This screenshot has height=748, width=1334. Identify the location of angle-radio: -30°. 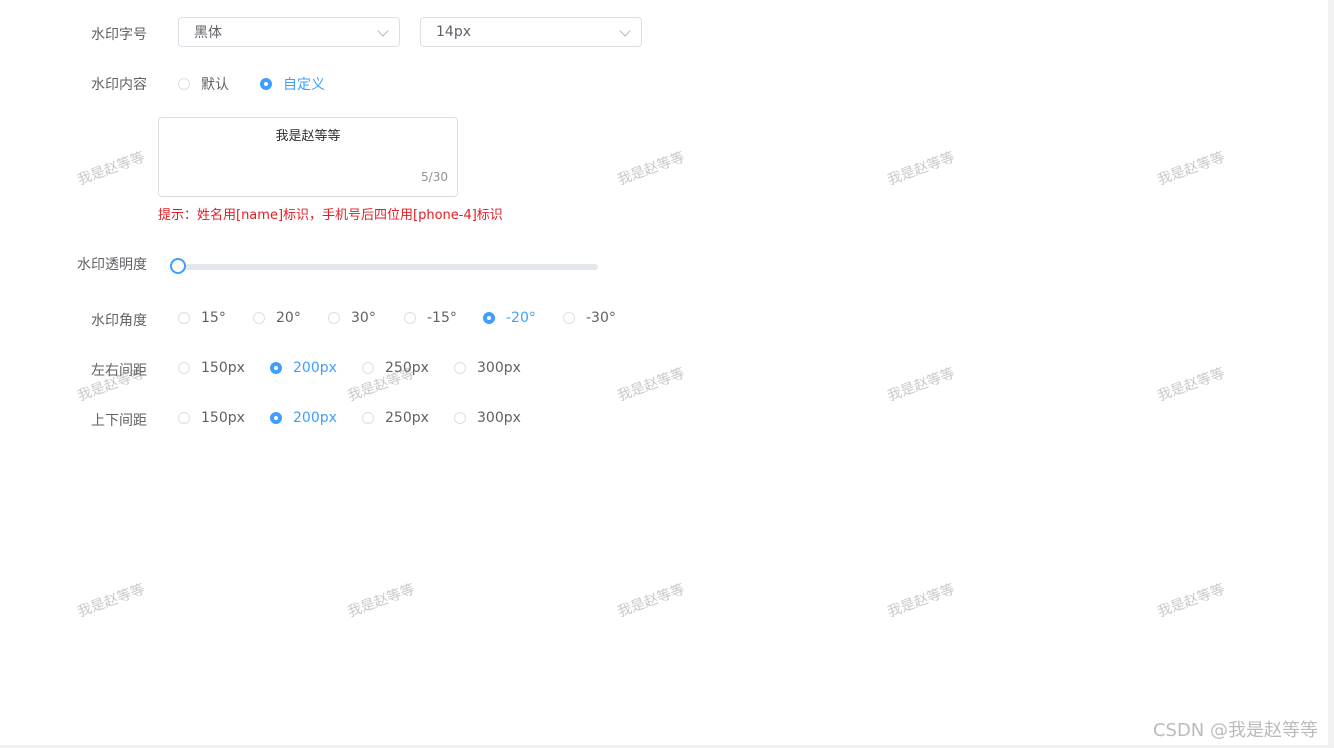
(589, 318).